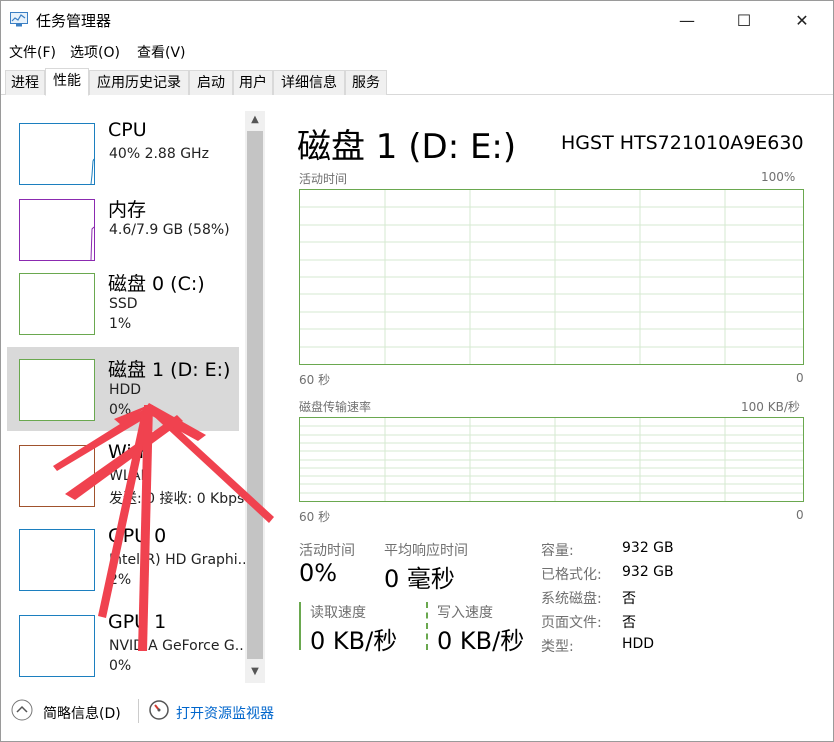 This screenshot has height=742, width=834. I want to click on sidebar-item-cpu: CPU 40% 2.88 GHz, so click(123, 153).